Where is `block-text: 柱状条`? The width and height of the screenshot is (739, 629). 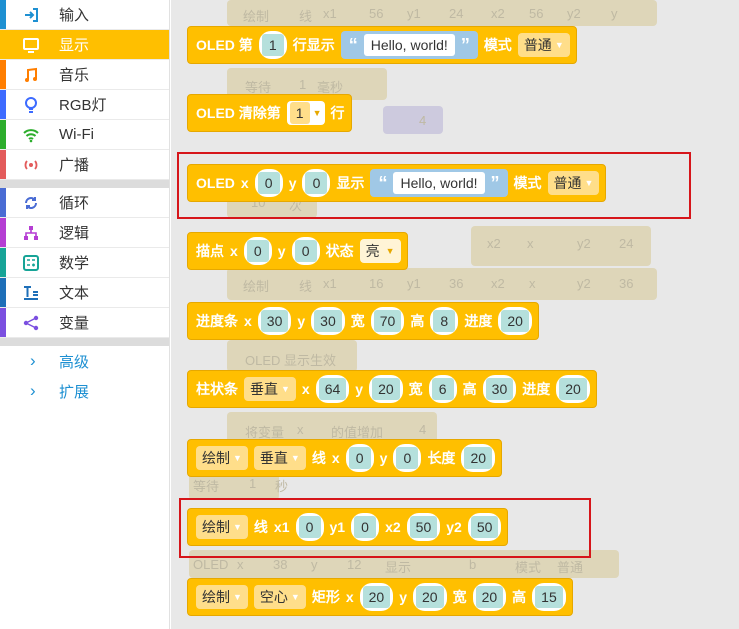
block-text: 柱状条 is located at coordinates (217, 389).